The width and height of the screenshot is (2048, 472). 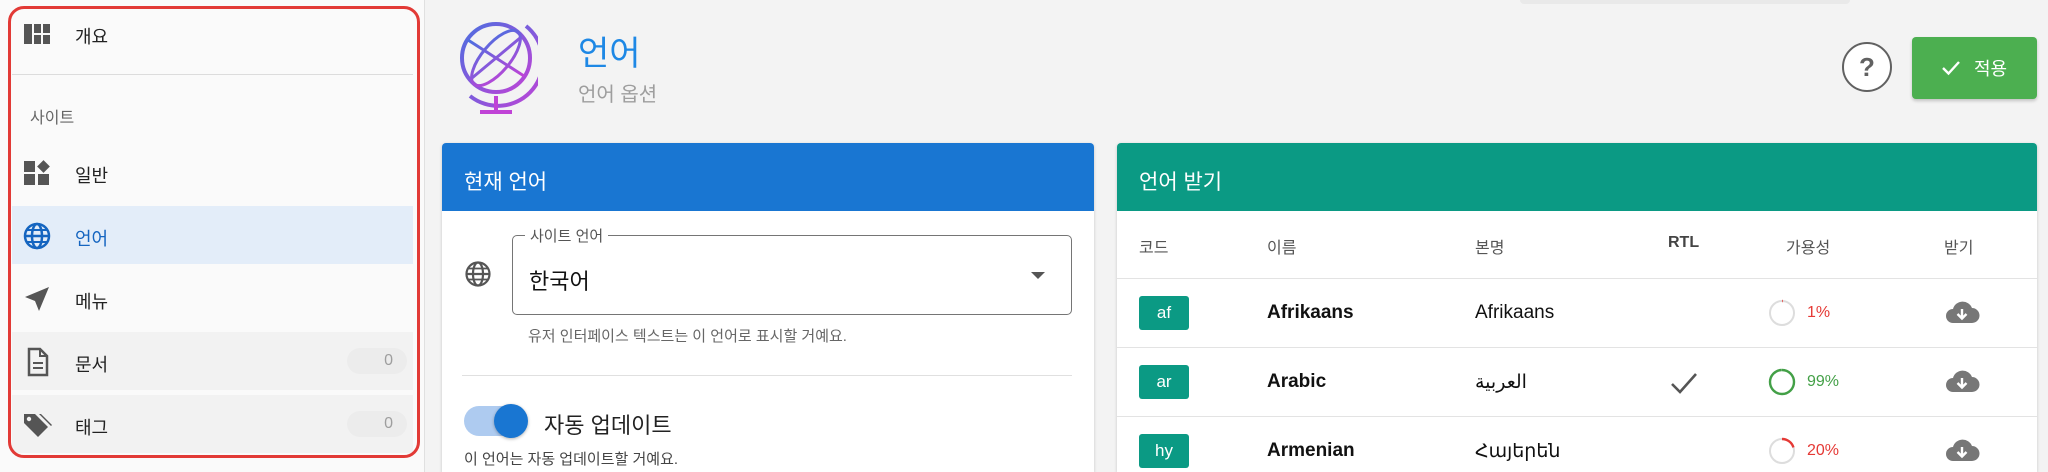 What do you see at coordinates (1490, 248) in the screenshot?
I see `column-header-native: 본명` at bounding box center [1490, 248].